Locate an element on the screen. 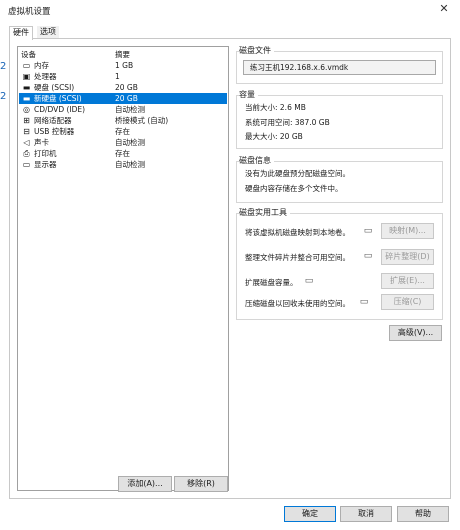  device-row-new-hard-disk: ▬ 新硬盘 (SCSI) 20 GB is located at coordinates (123, 98).